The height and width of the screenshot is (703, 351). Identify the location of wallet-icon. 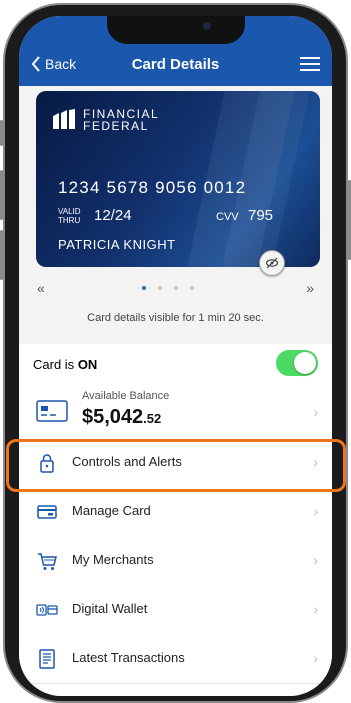
(47, 610).